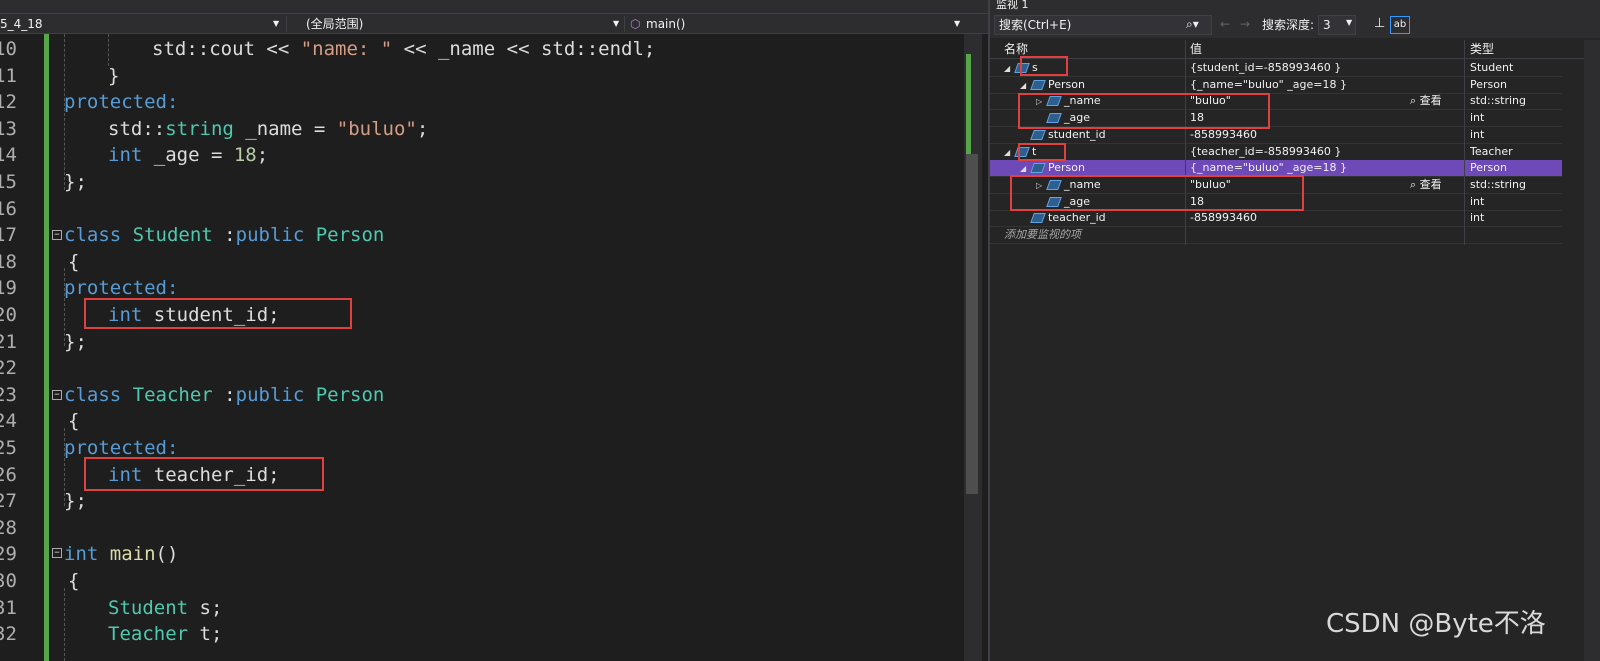 Image resolution: width=1600 pixels, height=661 pixels. I want to click on code-line: Teacher t;, so click(165, 634).